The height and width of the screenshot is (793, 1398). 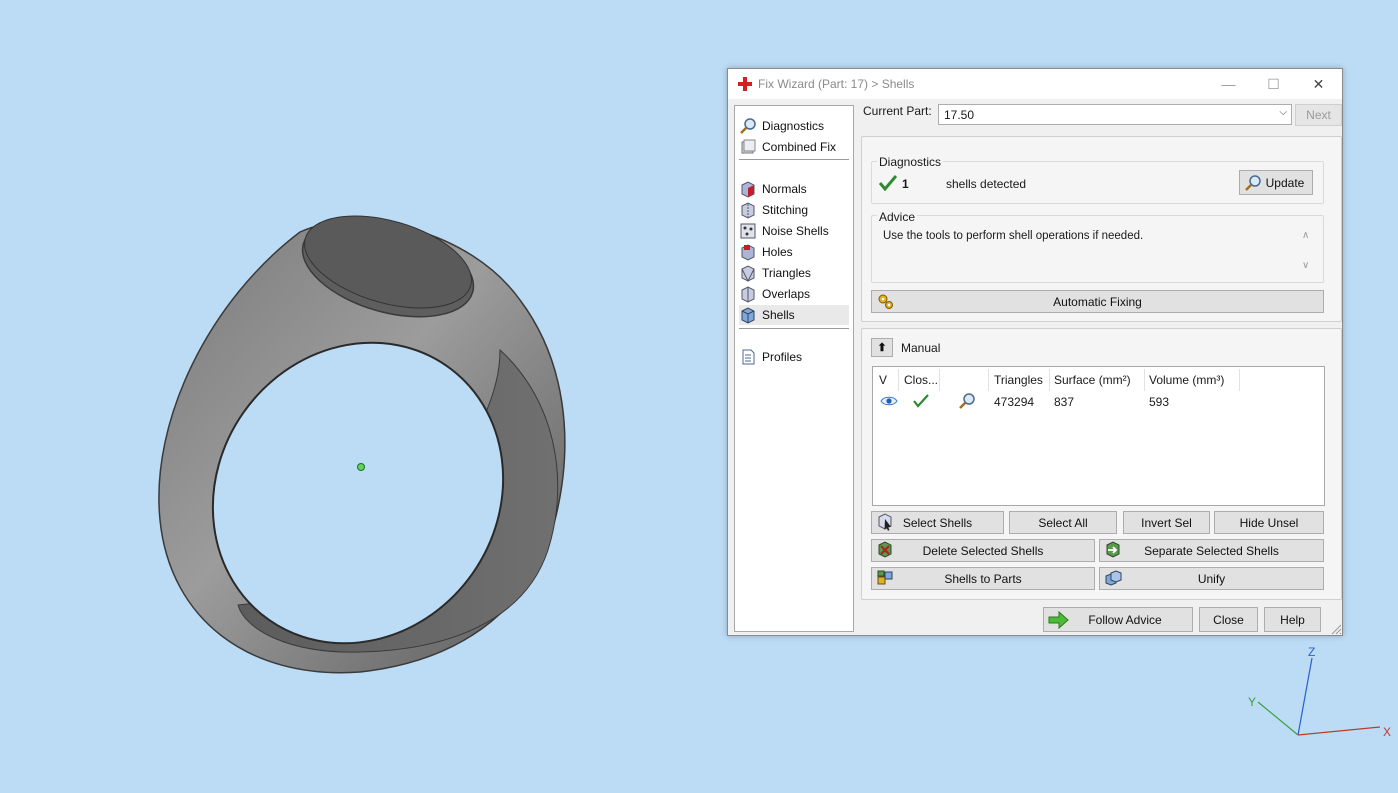 What do you see at coordinates (748, 294) in the screenshot?
I see `overlaps-icon` at bounding box center [748, 294].